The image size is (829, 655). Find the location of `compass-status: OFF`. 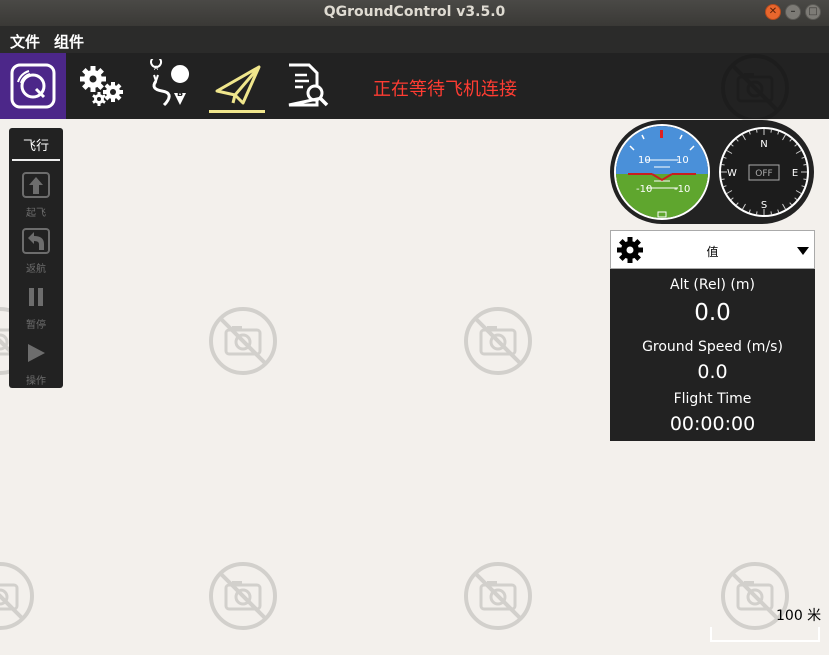

compass-status: OFF is located at coordinates (763, 174).